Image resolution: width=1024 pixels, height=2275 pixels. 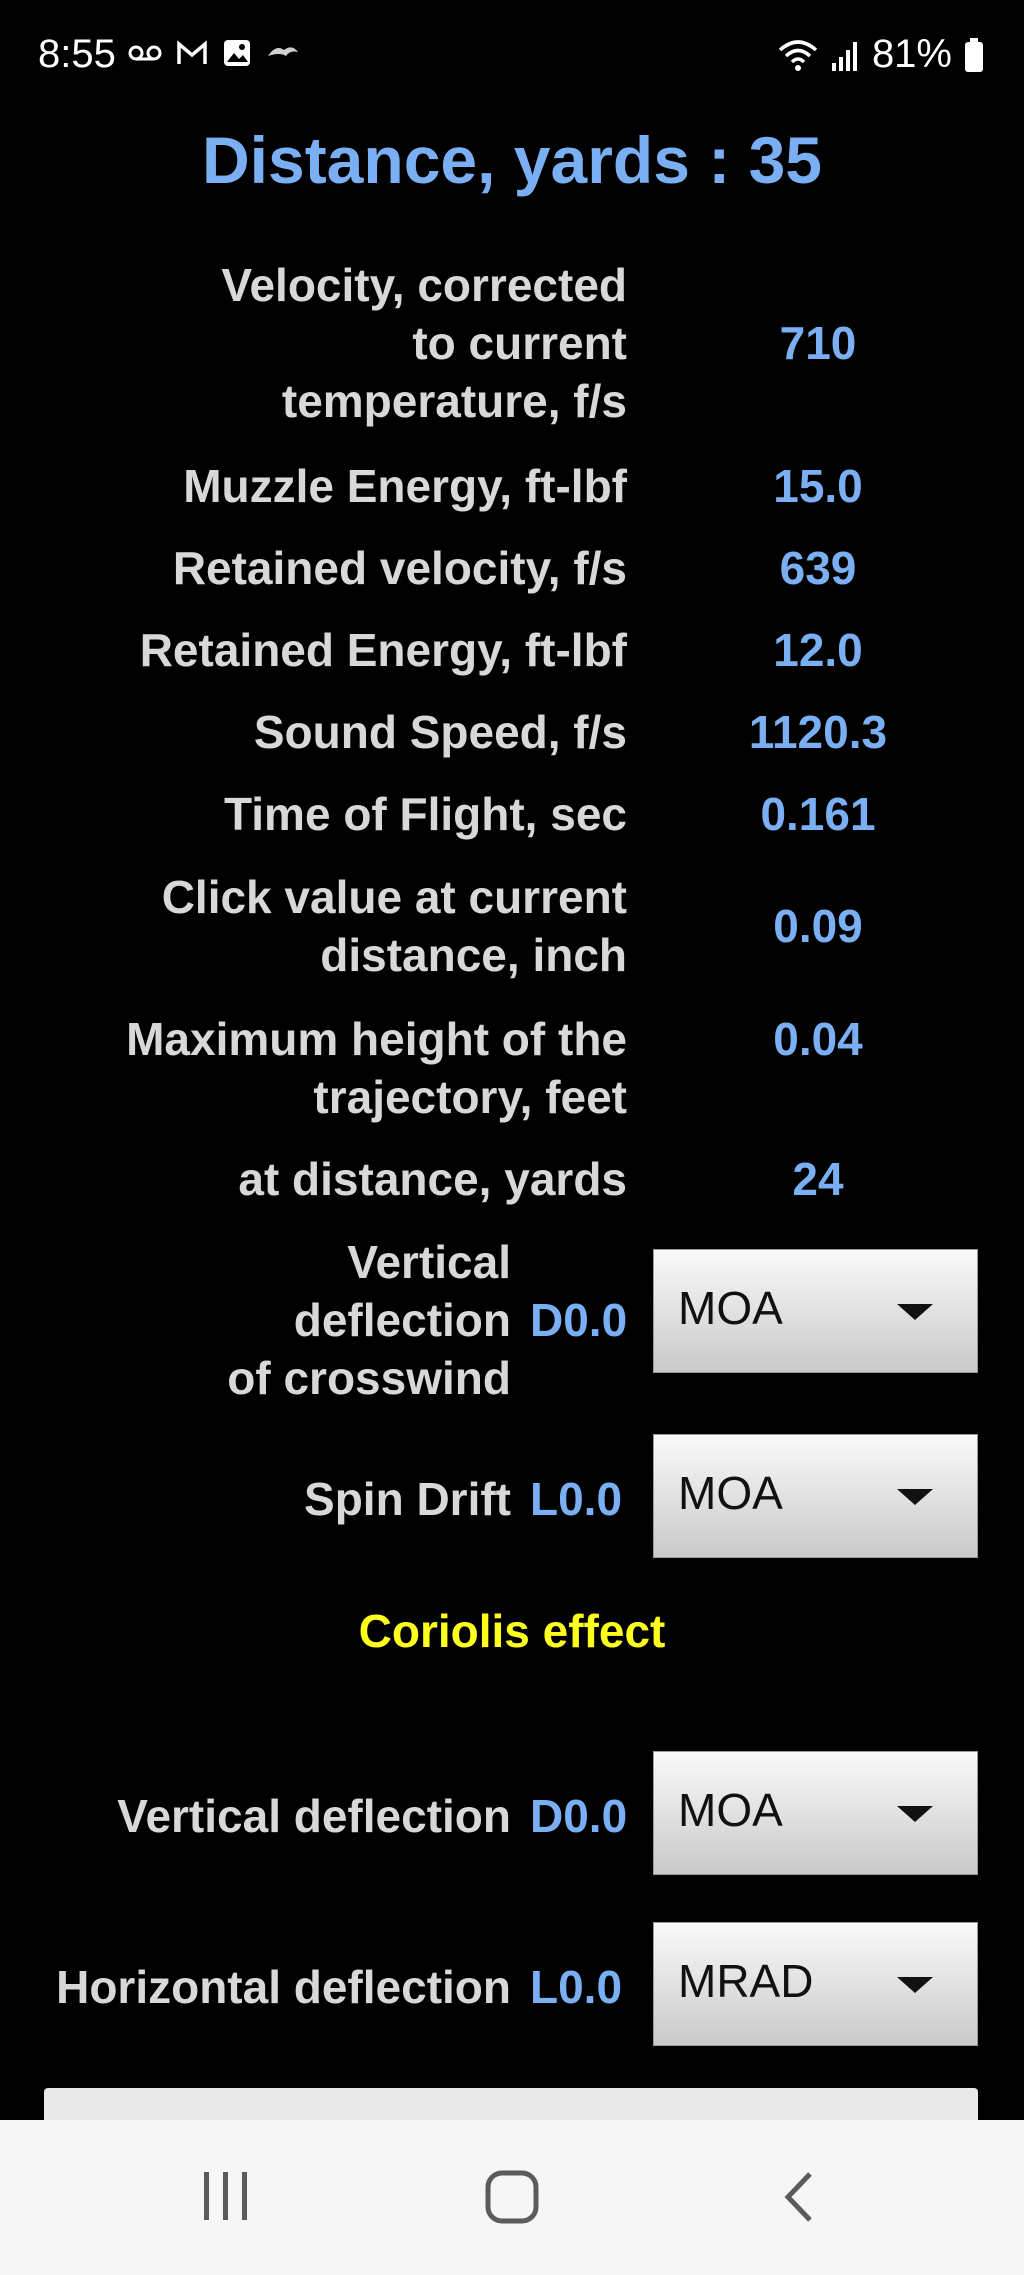 What do you see at coordinates (974, 54) in the screenshot?
I see `battery-icon` at bounding box center [974, 54].